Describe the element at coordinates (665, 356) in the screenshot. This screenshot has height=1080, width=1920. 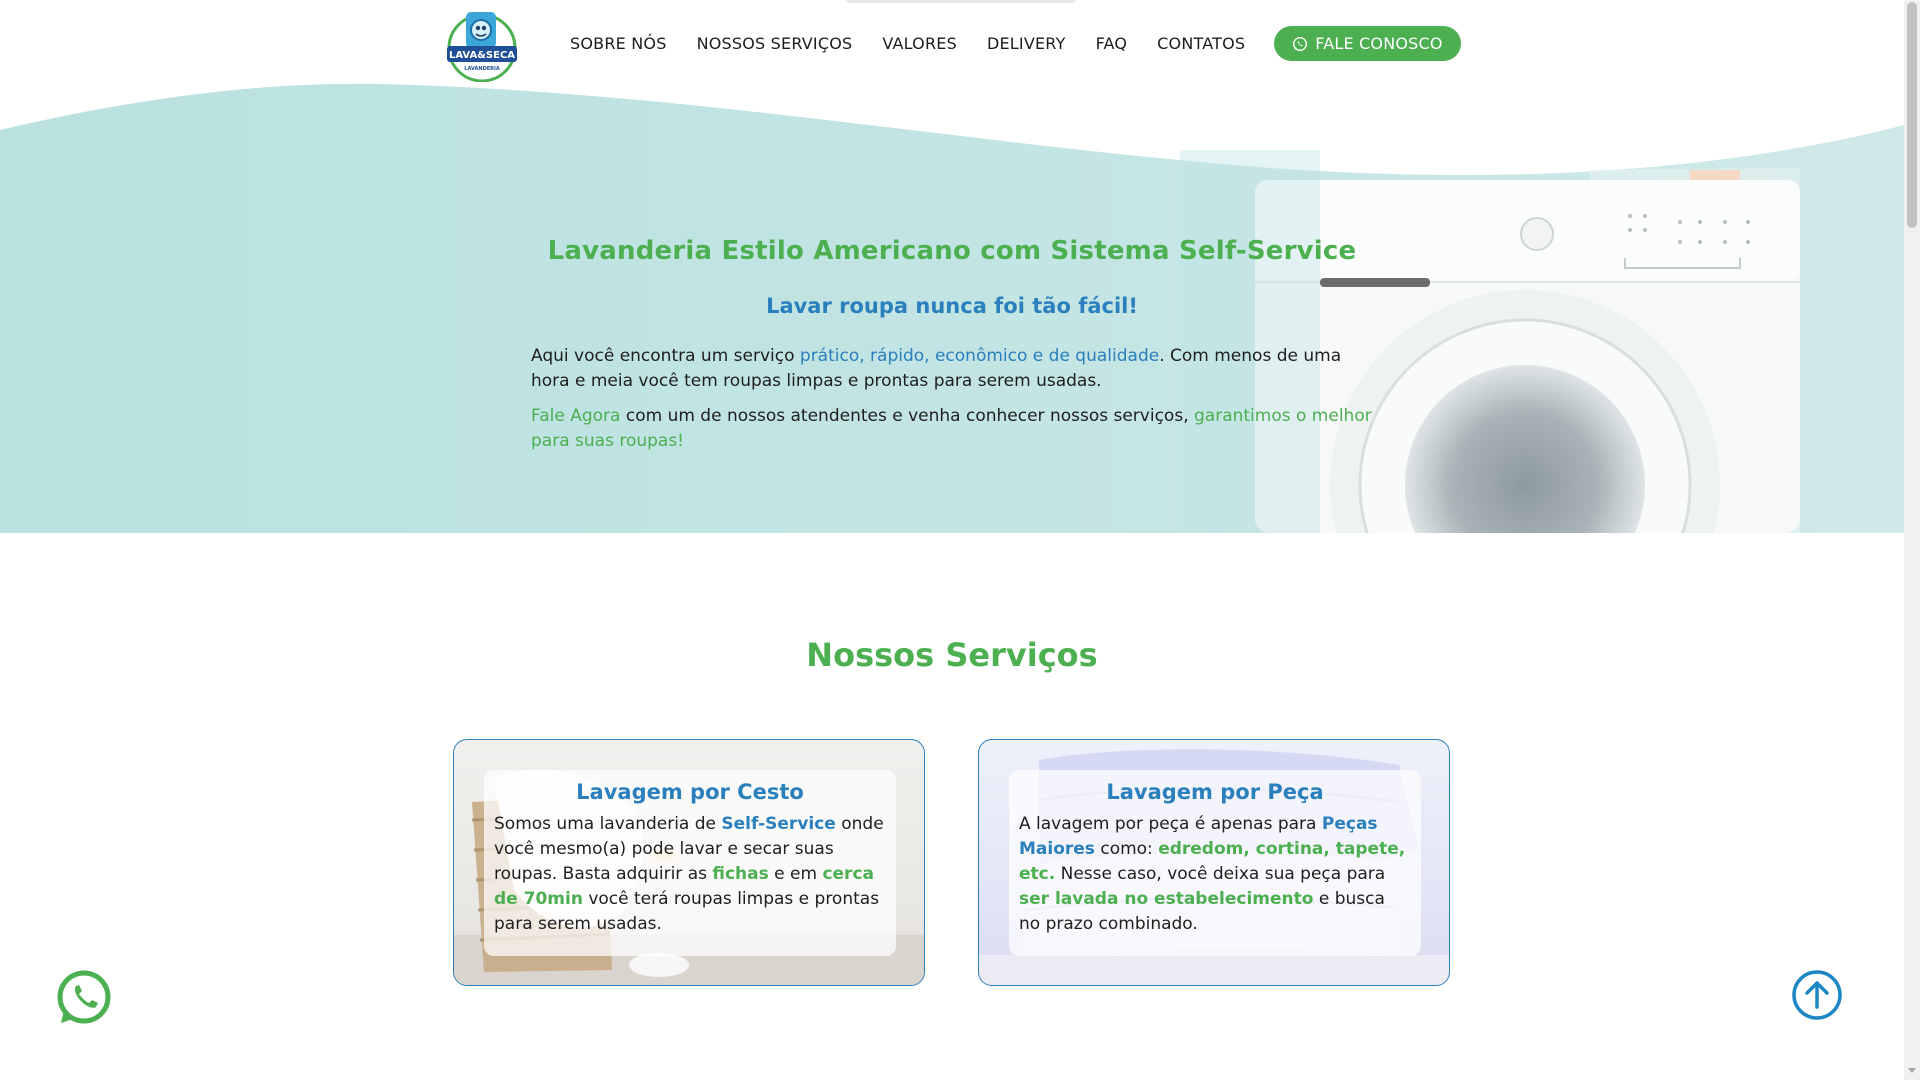
I see `hero-p1-text-1: Aqui você encontra um serviço` at that location.